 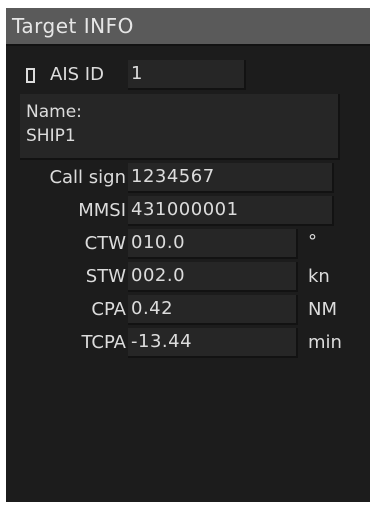 I want to click on mmsi-label: MMSI, so click(x=102, y=210).